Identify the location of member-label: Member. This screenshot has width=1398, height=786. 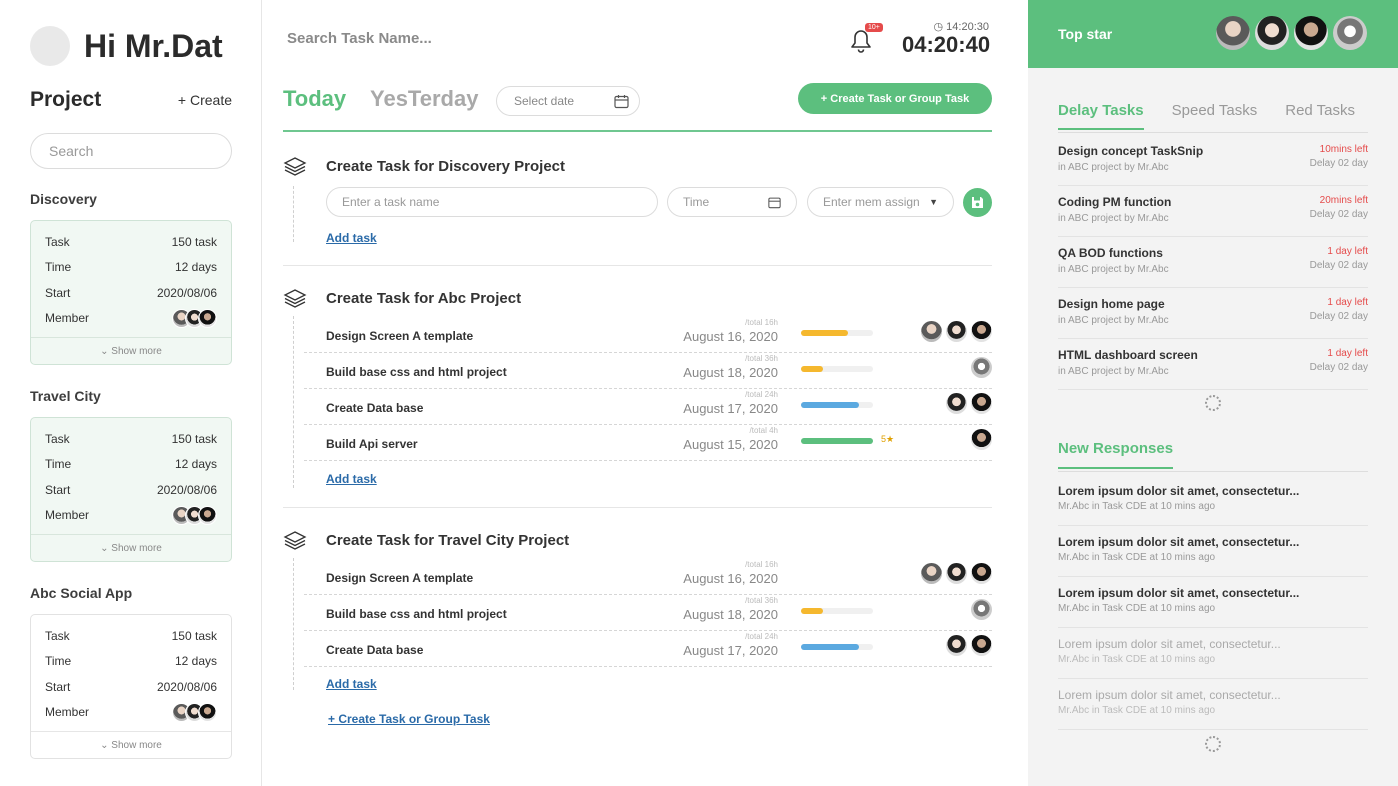
(67, 712).